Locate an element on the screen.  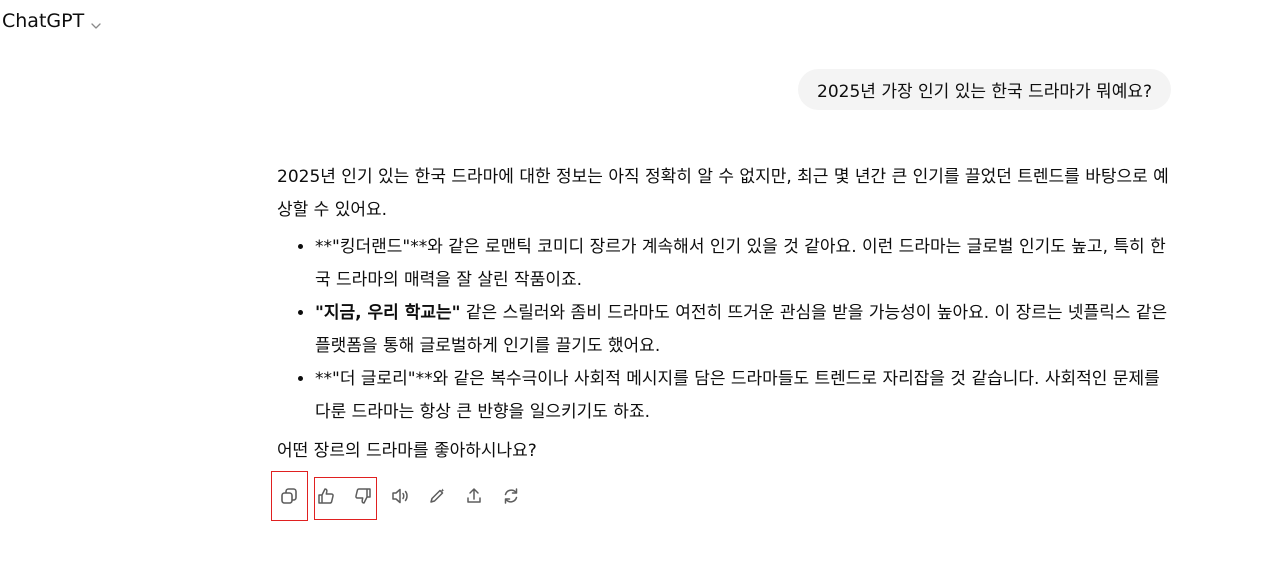
user-message-bubble: 2025년 가장 인기 있는 한국 드라마가 뭐예요? is located at coordinates (984, 89).